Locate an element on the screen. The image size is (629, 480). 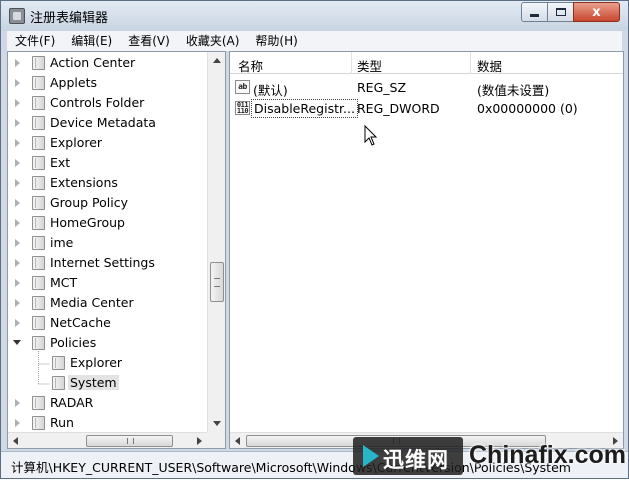
value-data: 0x00000000 (0) is located at coordinates (527, 108).